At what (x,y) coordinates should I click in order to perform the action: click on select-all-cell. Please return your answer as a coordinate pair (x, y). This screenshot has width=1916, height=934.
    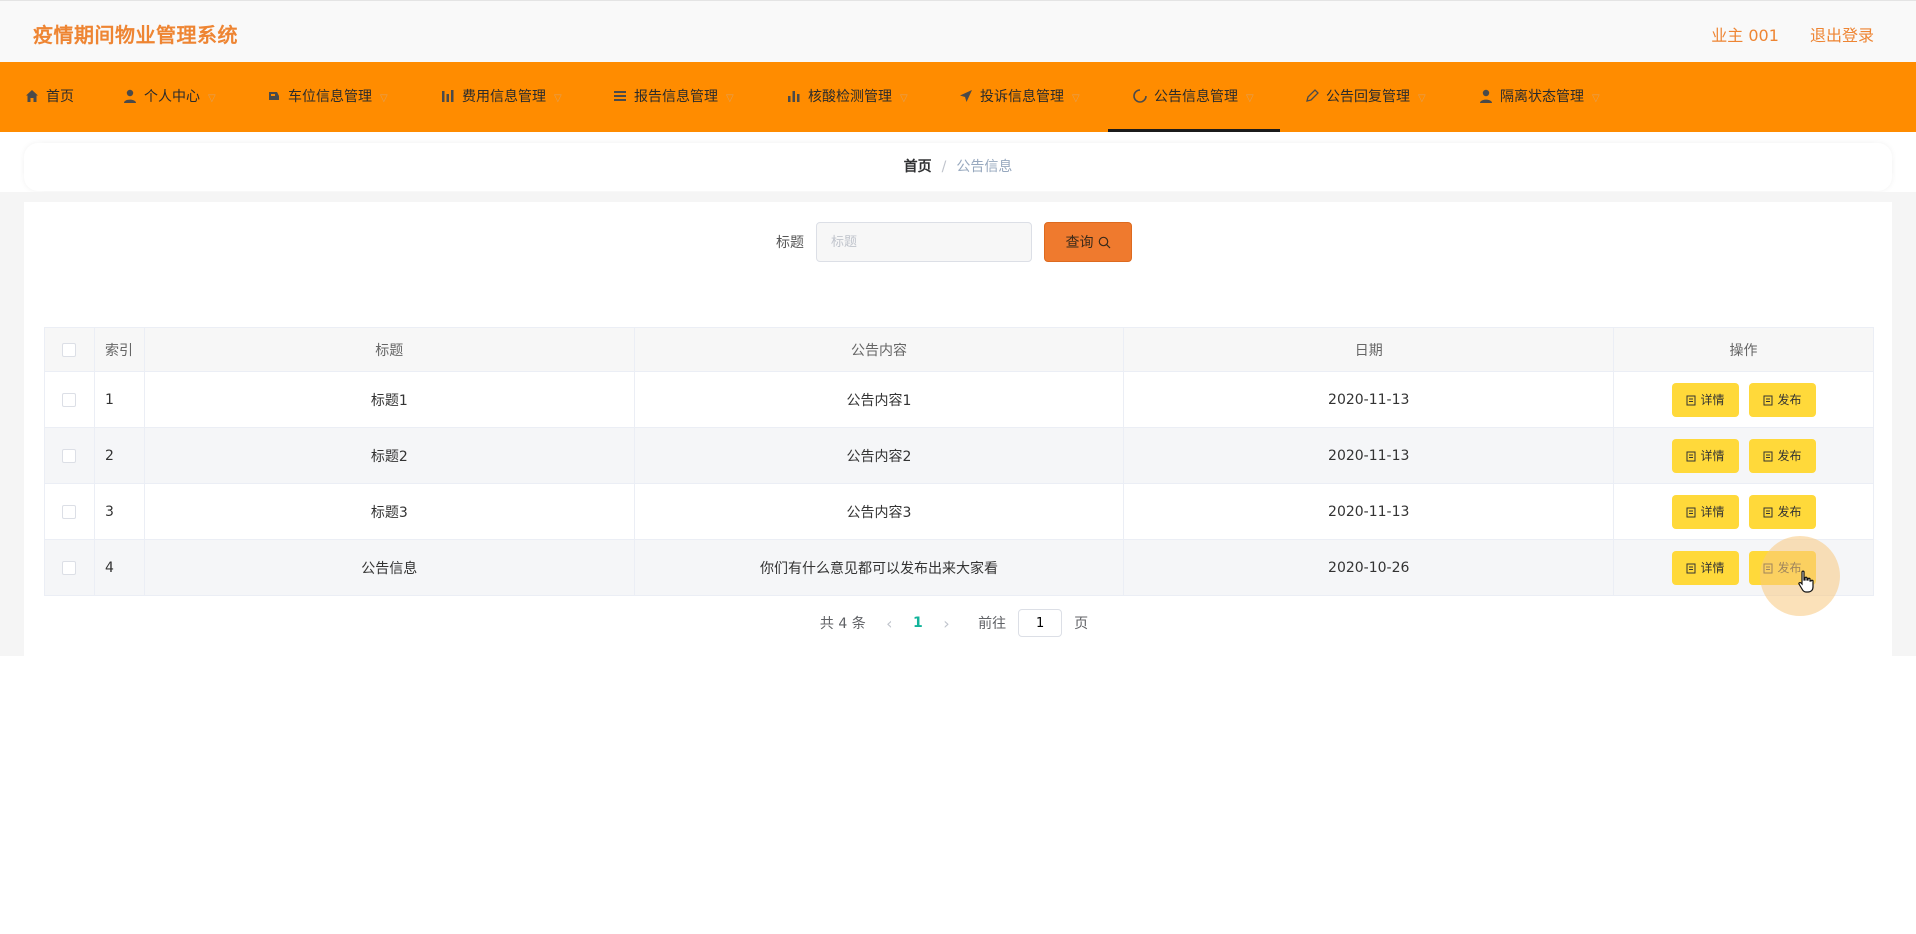
    Looking at the image, I should click on (69, 349).